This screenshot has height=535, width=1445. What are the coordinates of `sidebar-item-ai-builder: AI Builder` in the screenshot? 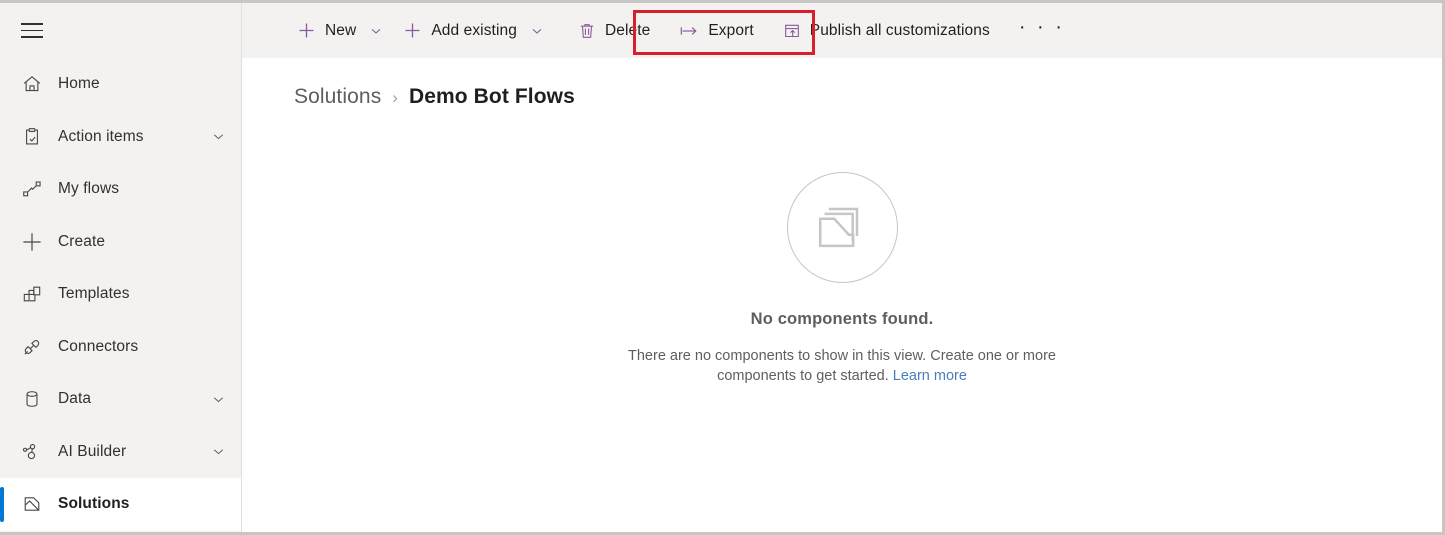 It's located at (120, 452).